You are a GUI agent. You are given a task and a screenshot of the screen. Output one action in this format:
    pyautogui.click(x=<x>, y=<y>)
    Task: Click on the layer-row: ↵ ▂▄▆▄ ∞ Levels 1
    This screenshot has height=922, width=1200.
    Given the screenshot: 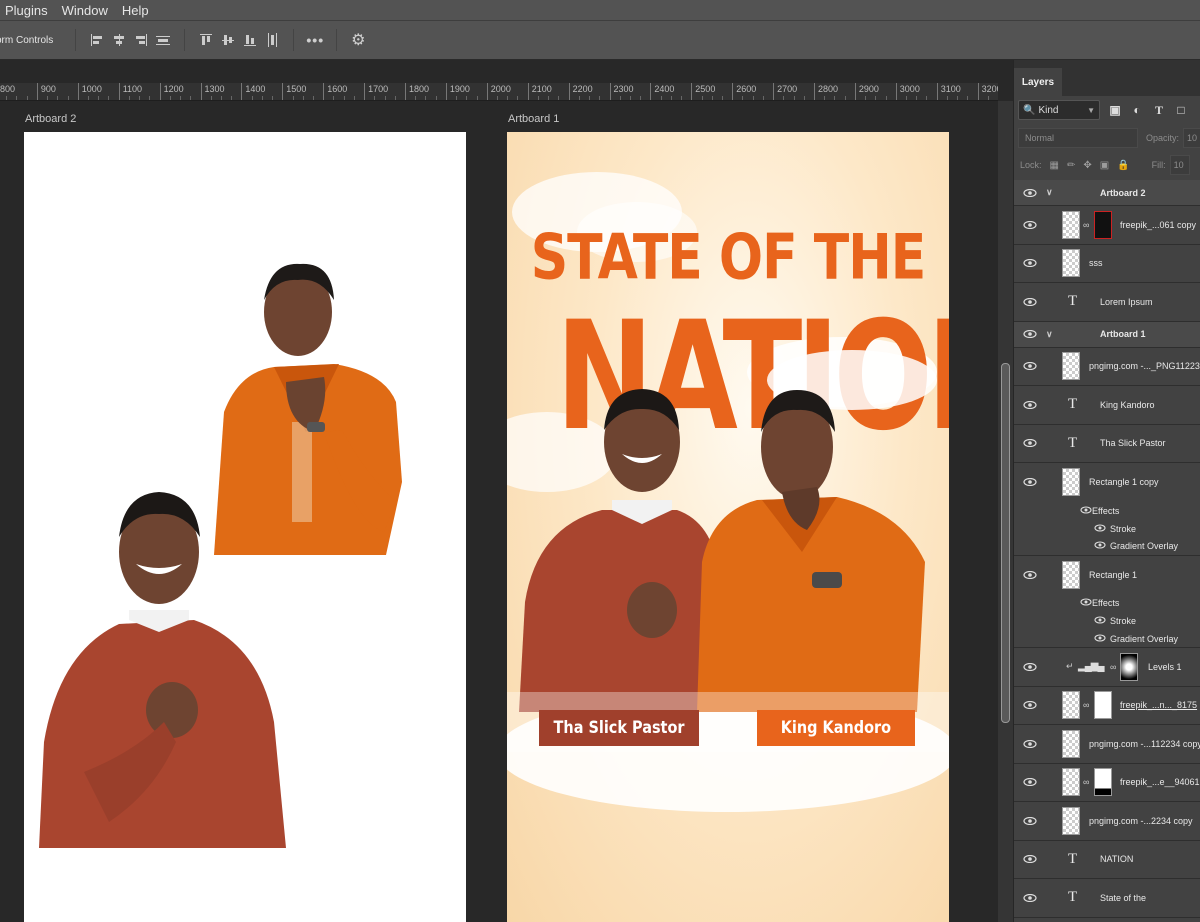 What is the action you would take?
    pyautogui.click(x=1107, y=667)
    